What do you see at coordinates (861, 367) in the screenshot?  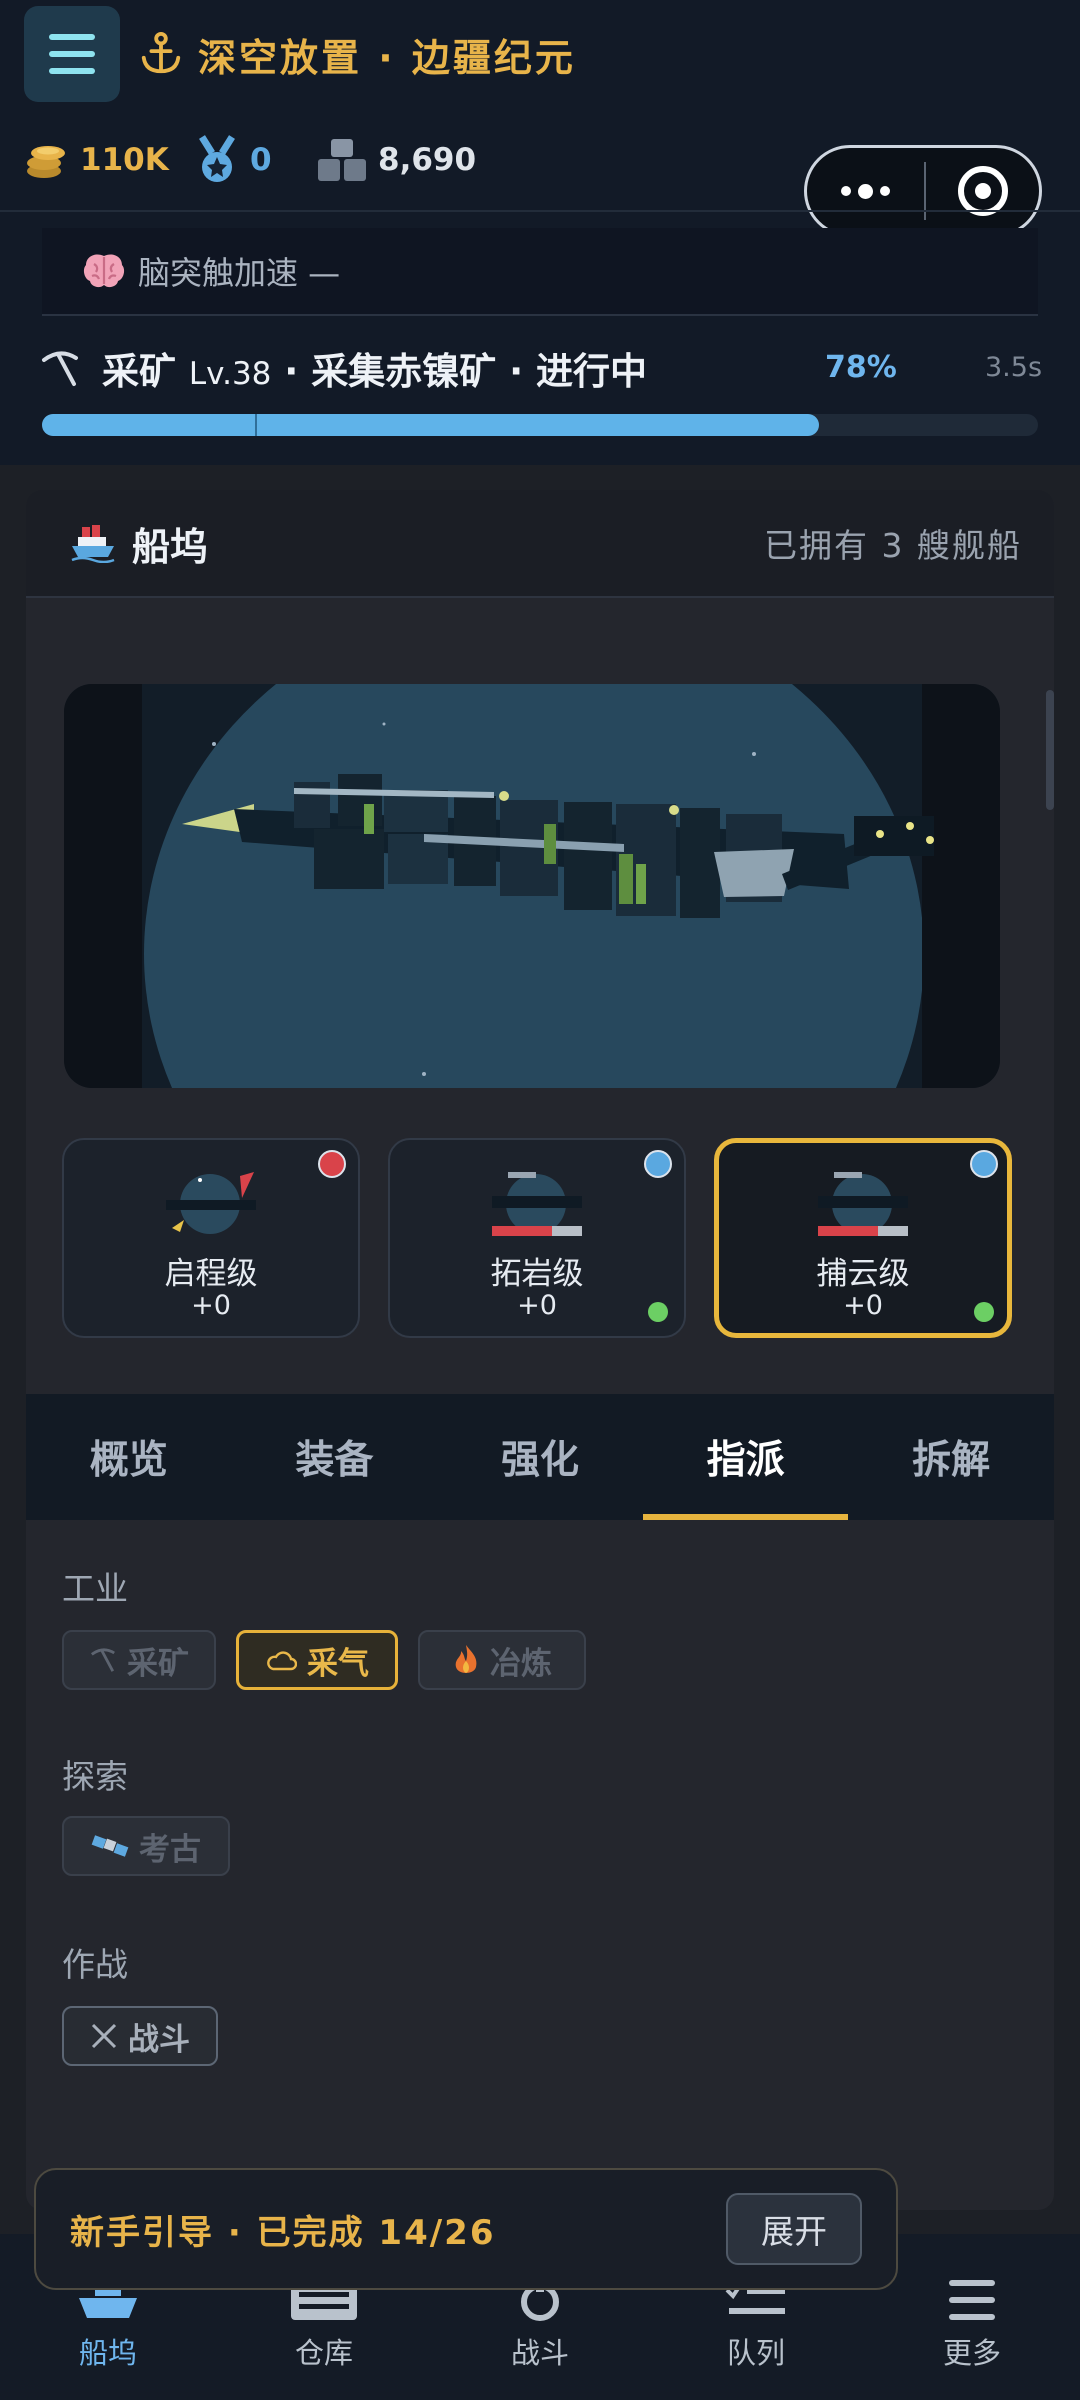 I see `activity-percent: 78%` at bounding box center [861, 367].